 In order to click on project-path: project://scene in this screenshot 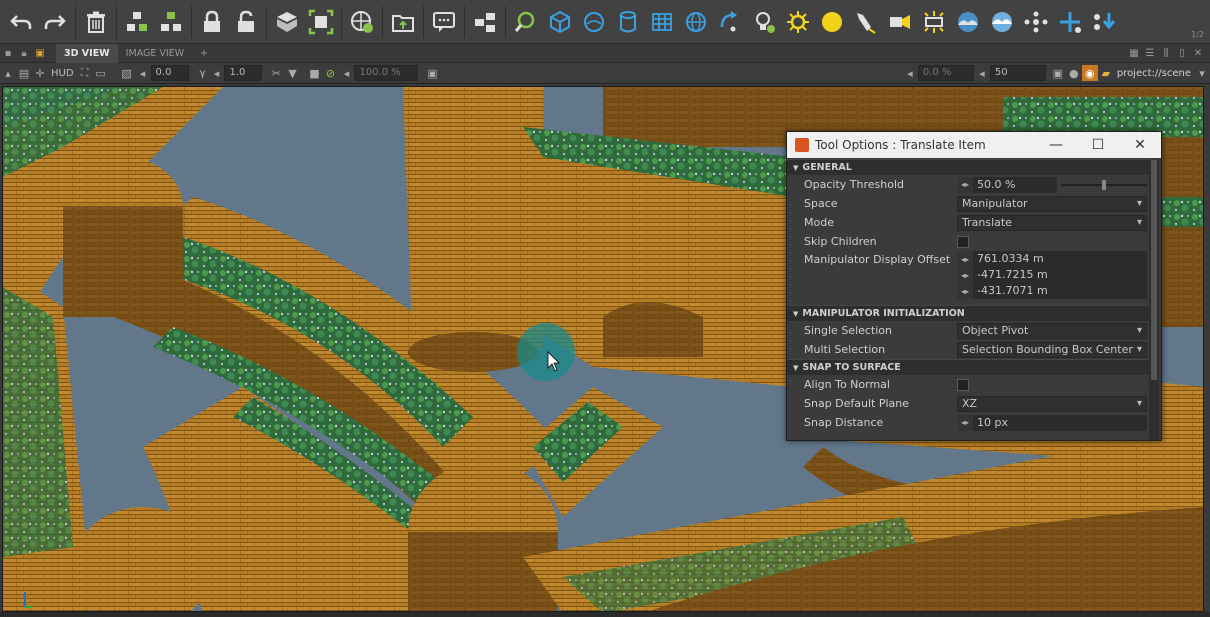, I will do `click(1154, 73)`.